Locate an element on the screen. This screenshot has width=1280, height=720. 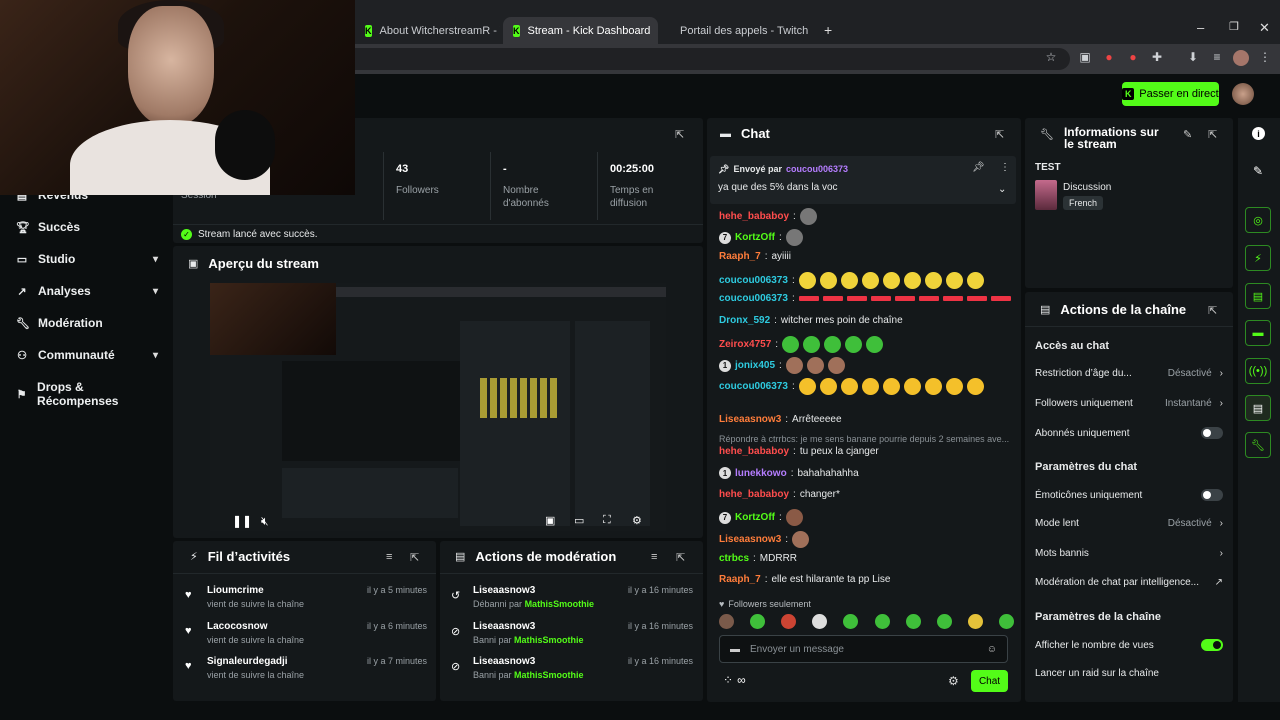
pencil-icon: ✎ is located at coordinates (1258, 171).